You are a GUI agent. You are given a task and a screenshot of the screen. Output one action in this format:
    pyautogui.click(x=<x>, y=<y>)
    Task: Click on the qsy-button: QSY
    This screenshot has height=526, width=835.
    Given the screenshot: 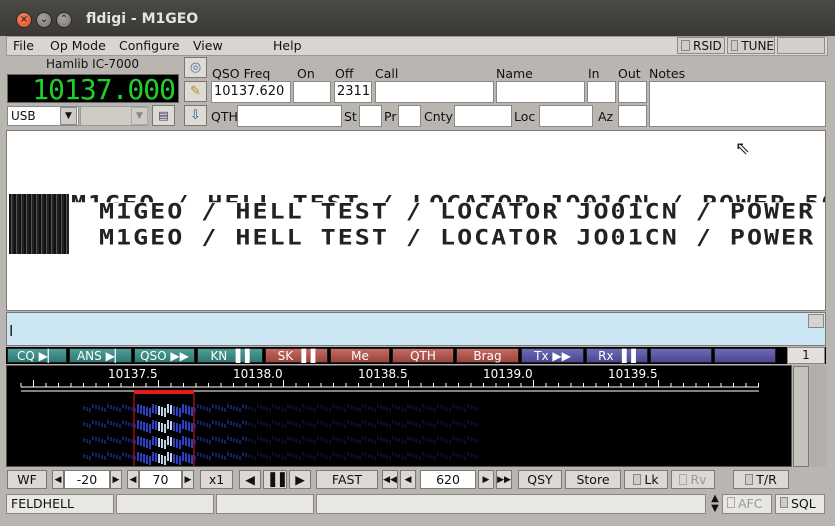 What is the action you would take?
    pyautogui.click(x=540, y=479)
    